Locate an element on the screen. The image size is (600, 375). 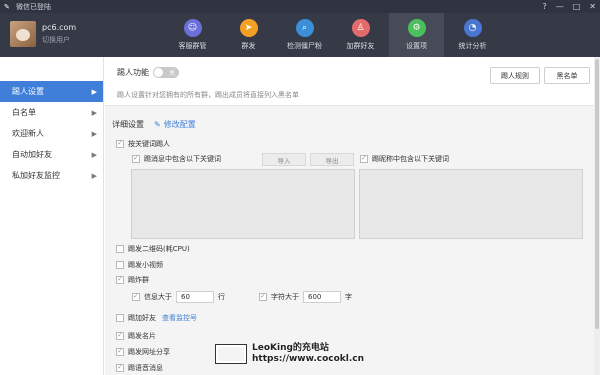
char-unit-label: 字 is located at coordinates (348, 297).